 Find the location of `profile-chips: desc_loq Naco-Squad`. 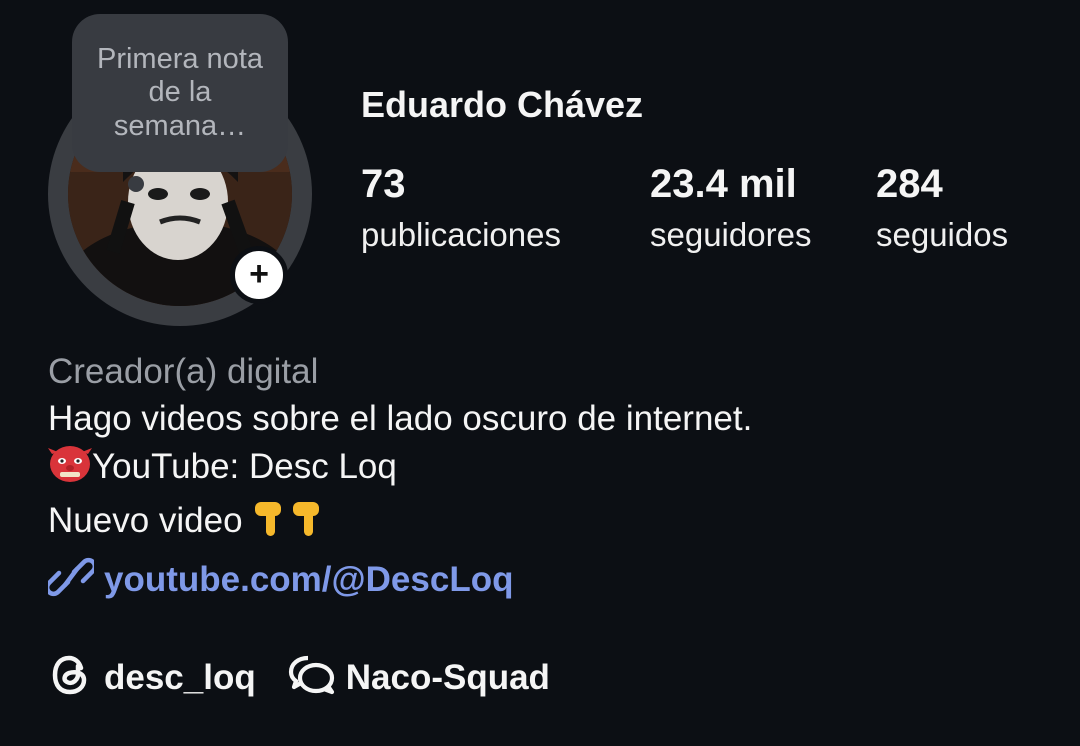

profile-chips: desc_loq Naco-Squad is located at coordinates (315, 677).